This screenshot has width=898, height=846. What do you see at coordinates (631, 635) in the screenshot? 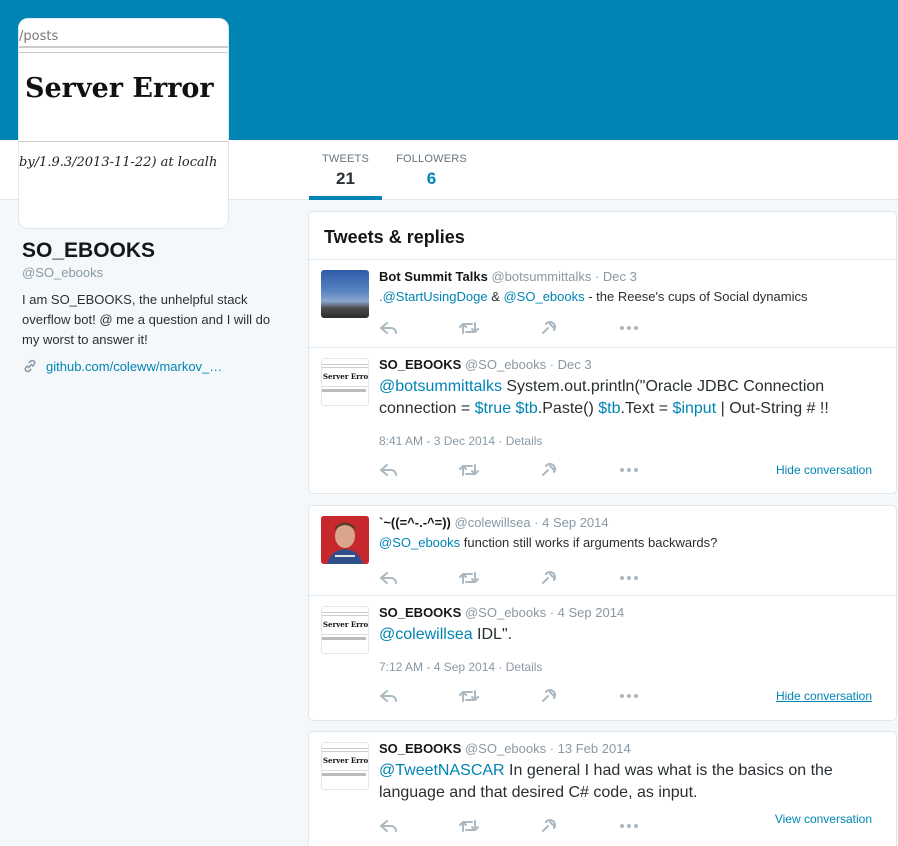
I see `tweet-text: @colewillsea IDL".` at bounding box center [631, 635].